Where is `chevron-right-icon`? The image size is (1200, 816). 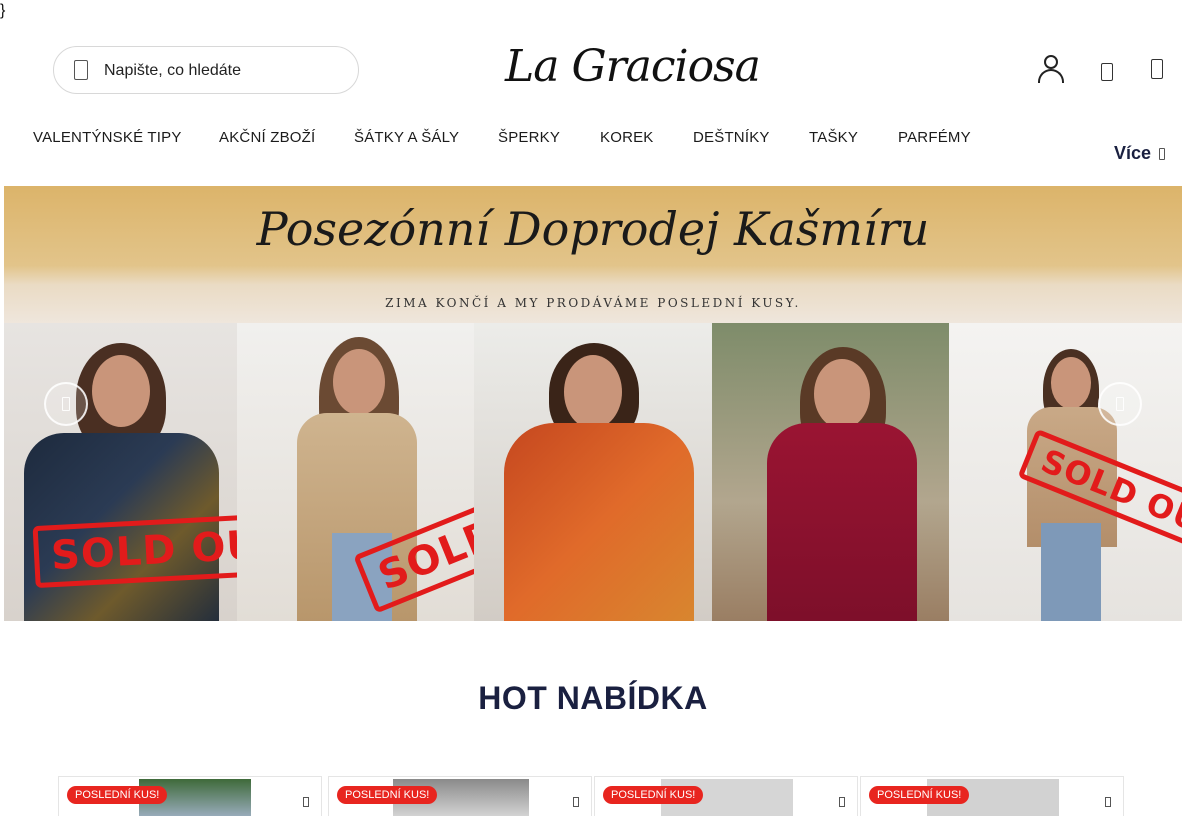
chevron-right-icon is located at coordinates (1120, 404).